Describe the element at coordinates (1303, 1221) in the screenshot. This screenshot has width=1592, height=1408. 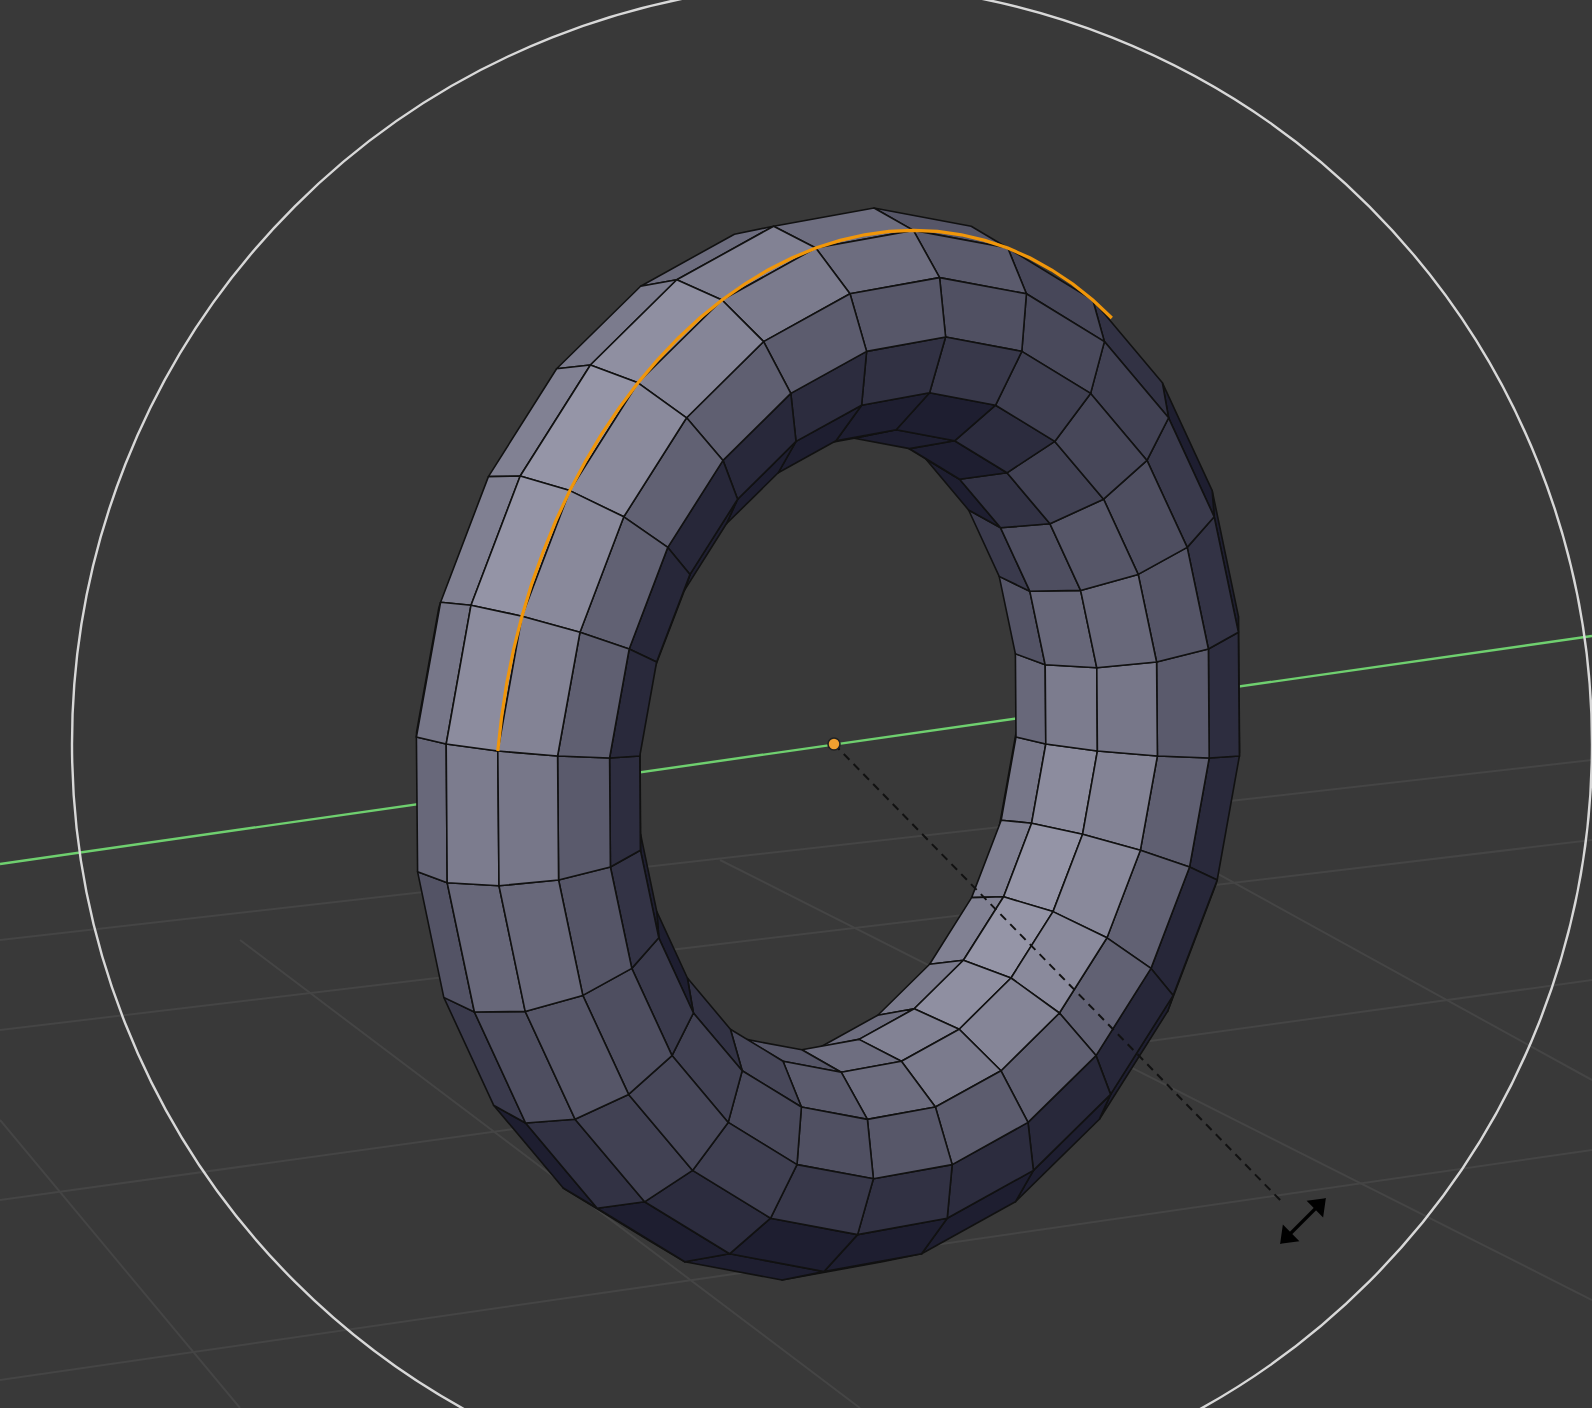
I see `double-arrow-cursor-icon` at that location.